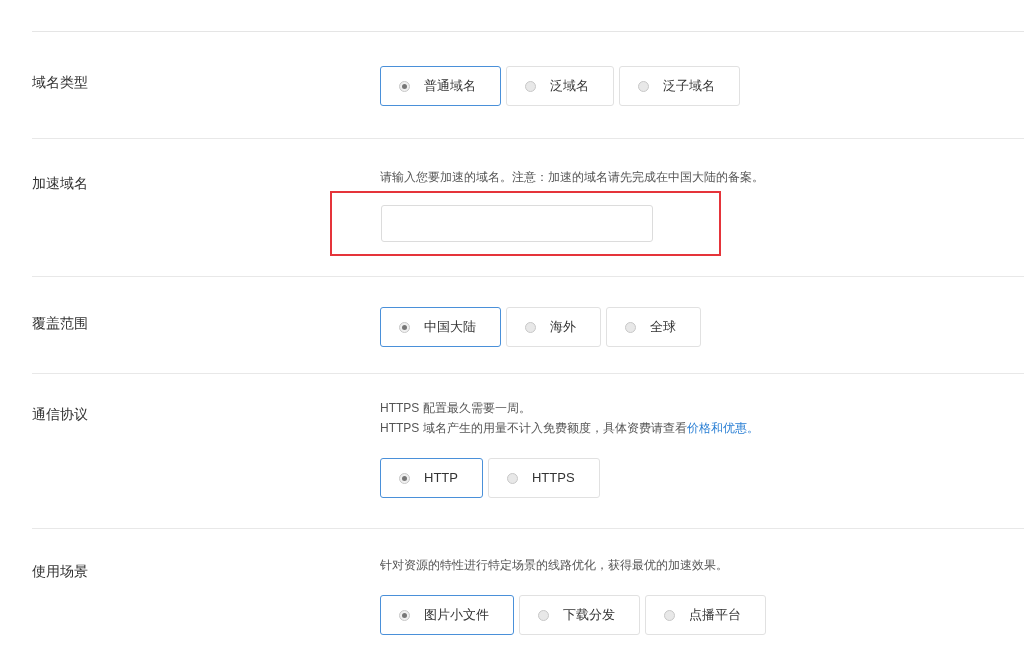 The height and width of the screenshot is (655, 1024). Describe the element at coordinates (553, 327) in the screenshot. I see `radio-option: 海外` at that location.